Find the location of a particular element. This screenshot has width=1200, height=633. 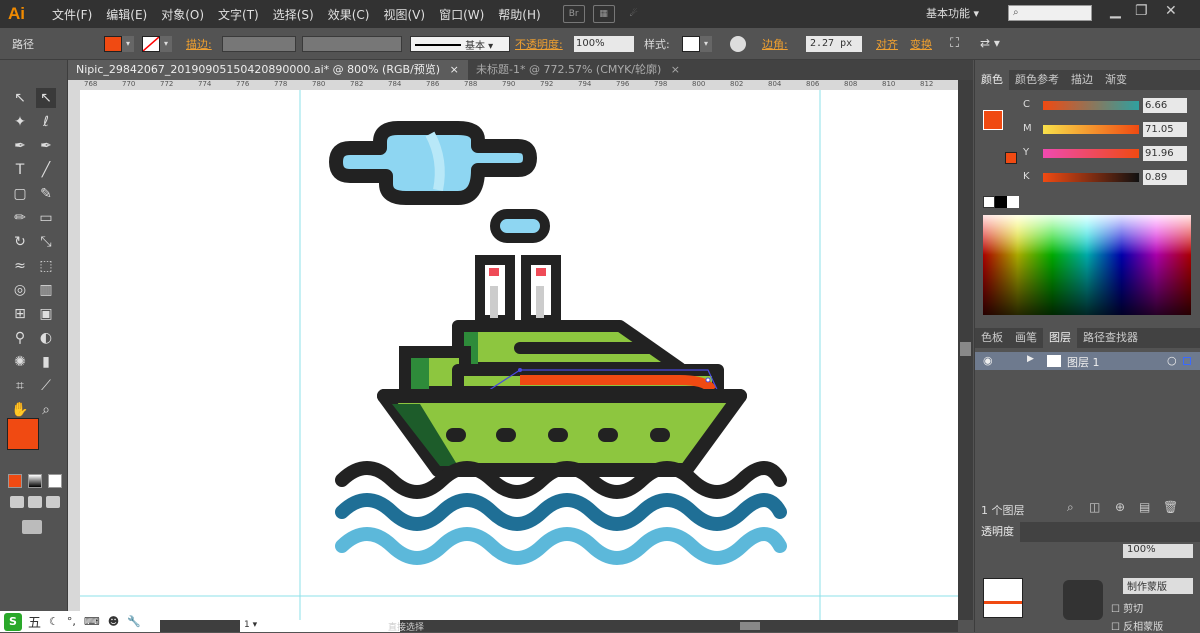

yellow-slider: Y 91.96 is located at coordinates (1108, 154).